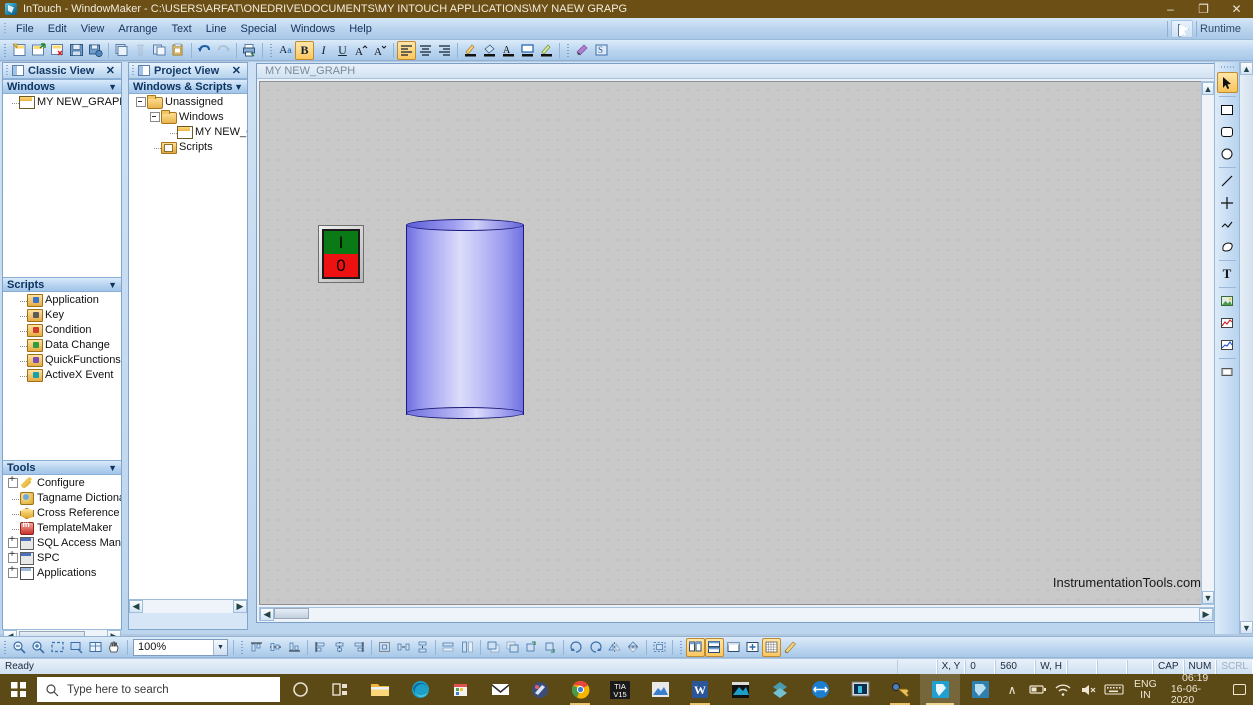  I want to click on scroll-thumb, so click(291, 613).